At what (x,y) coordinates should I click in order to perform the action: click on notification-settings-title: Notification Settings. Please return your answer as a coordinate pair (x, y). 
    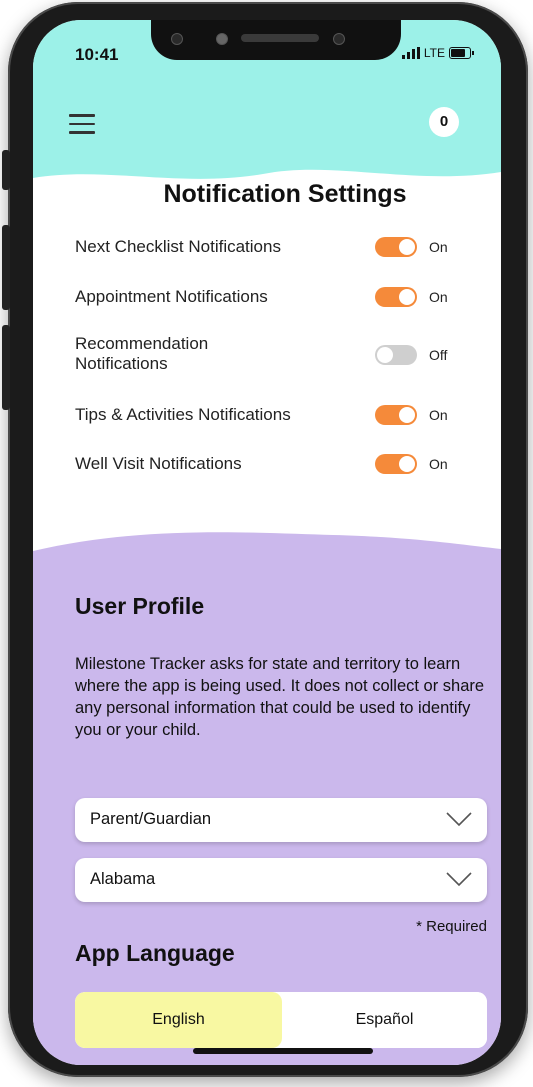
    Looking at the image, I should click on (285, 194).